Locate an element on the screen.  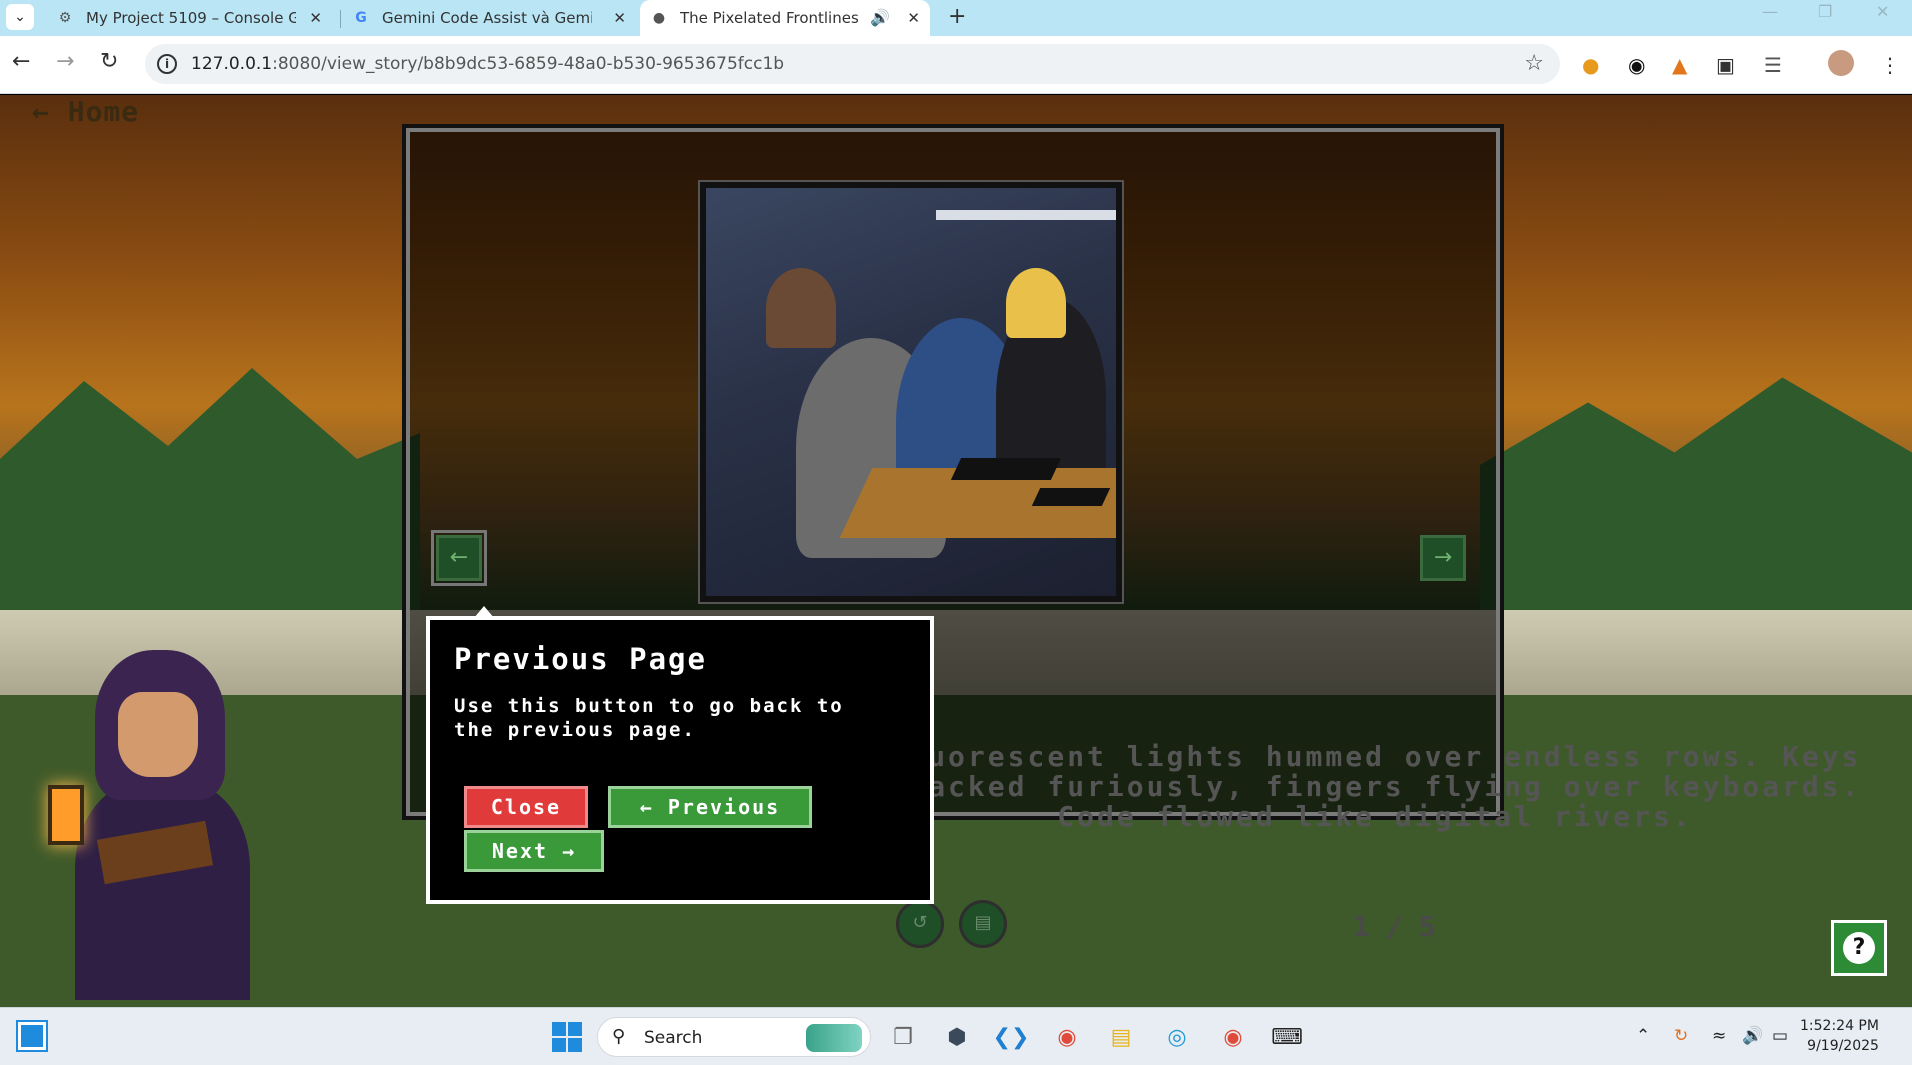
wordpress-icon: ◉ is located at coordinates (1636, 65).